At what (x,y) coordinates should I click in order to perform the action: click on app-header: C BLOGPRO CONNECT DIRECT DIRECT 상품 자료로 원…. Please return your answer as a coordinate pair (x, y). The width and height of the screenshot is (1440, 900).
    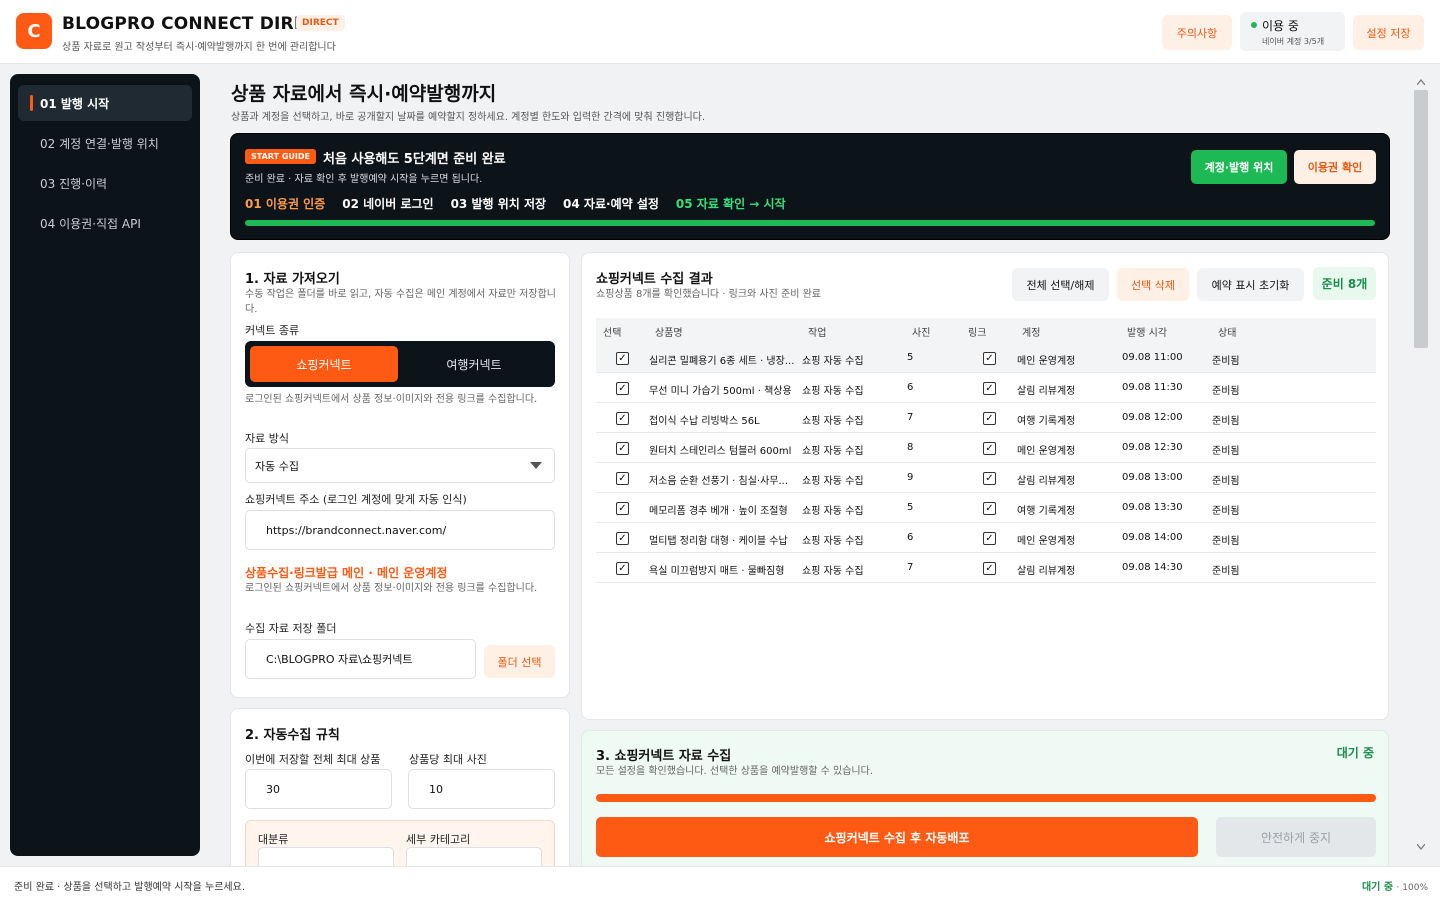
    Looking at the image, I should click on (720, 32).